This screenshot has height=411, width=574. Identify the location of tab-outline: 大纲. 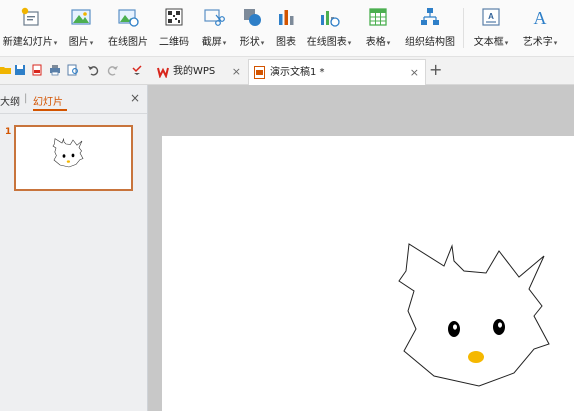
(10, 100).